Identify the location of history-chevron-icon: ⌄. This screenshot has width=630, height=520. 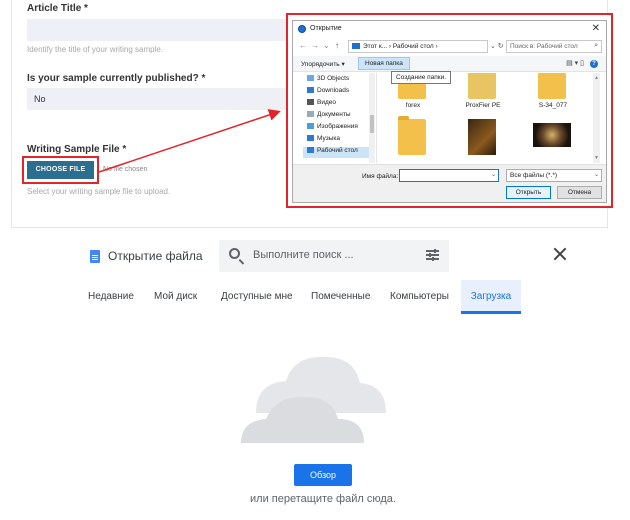
(326, 45).